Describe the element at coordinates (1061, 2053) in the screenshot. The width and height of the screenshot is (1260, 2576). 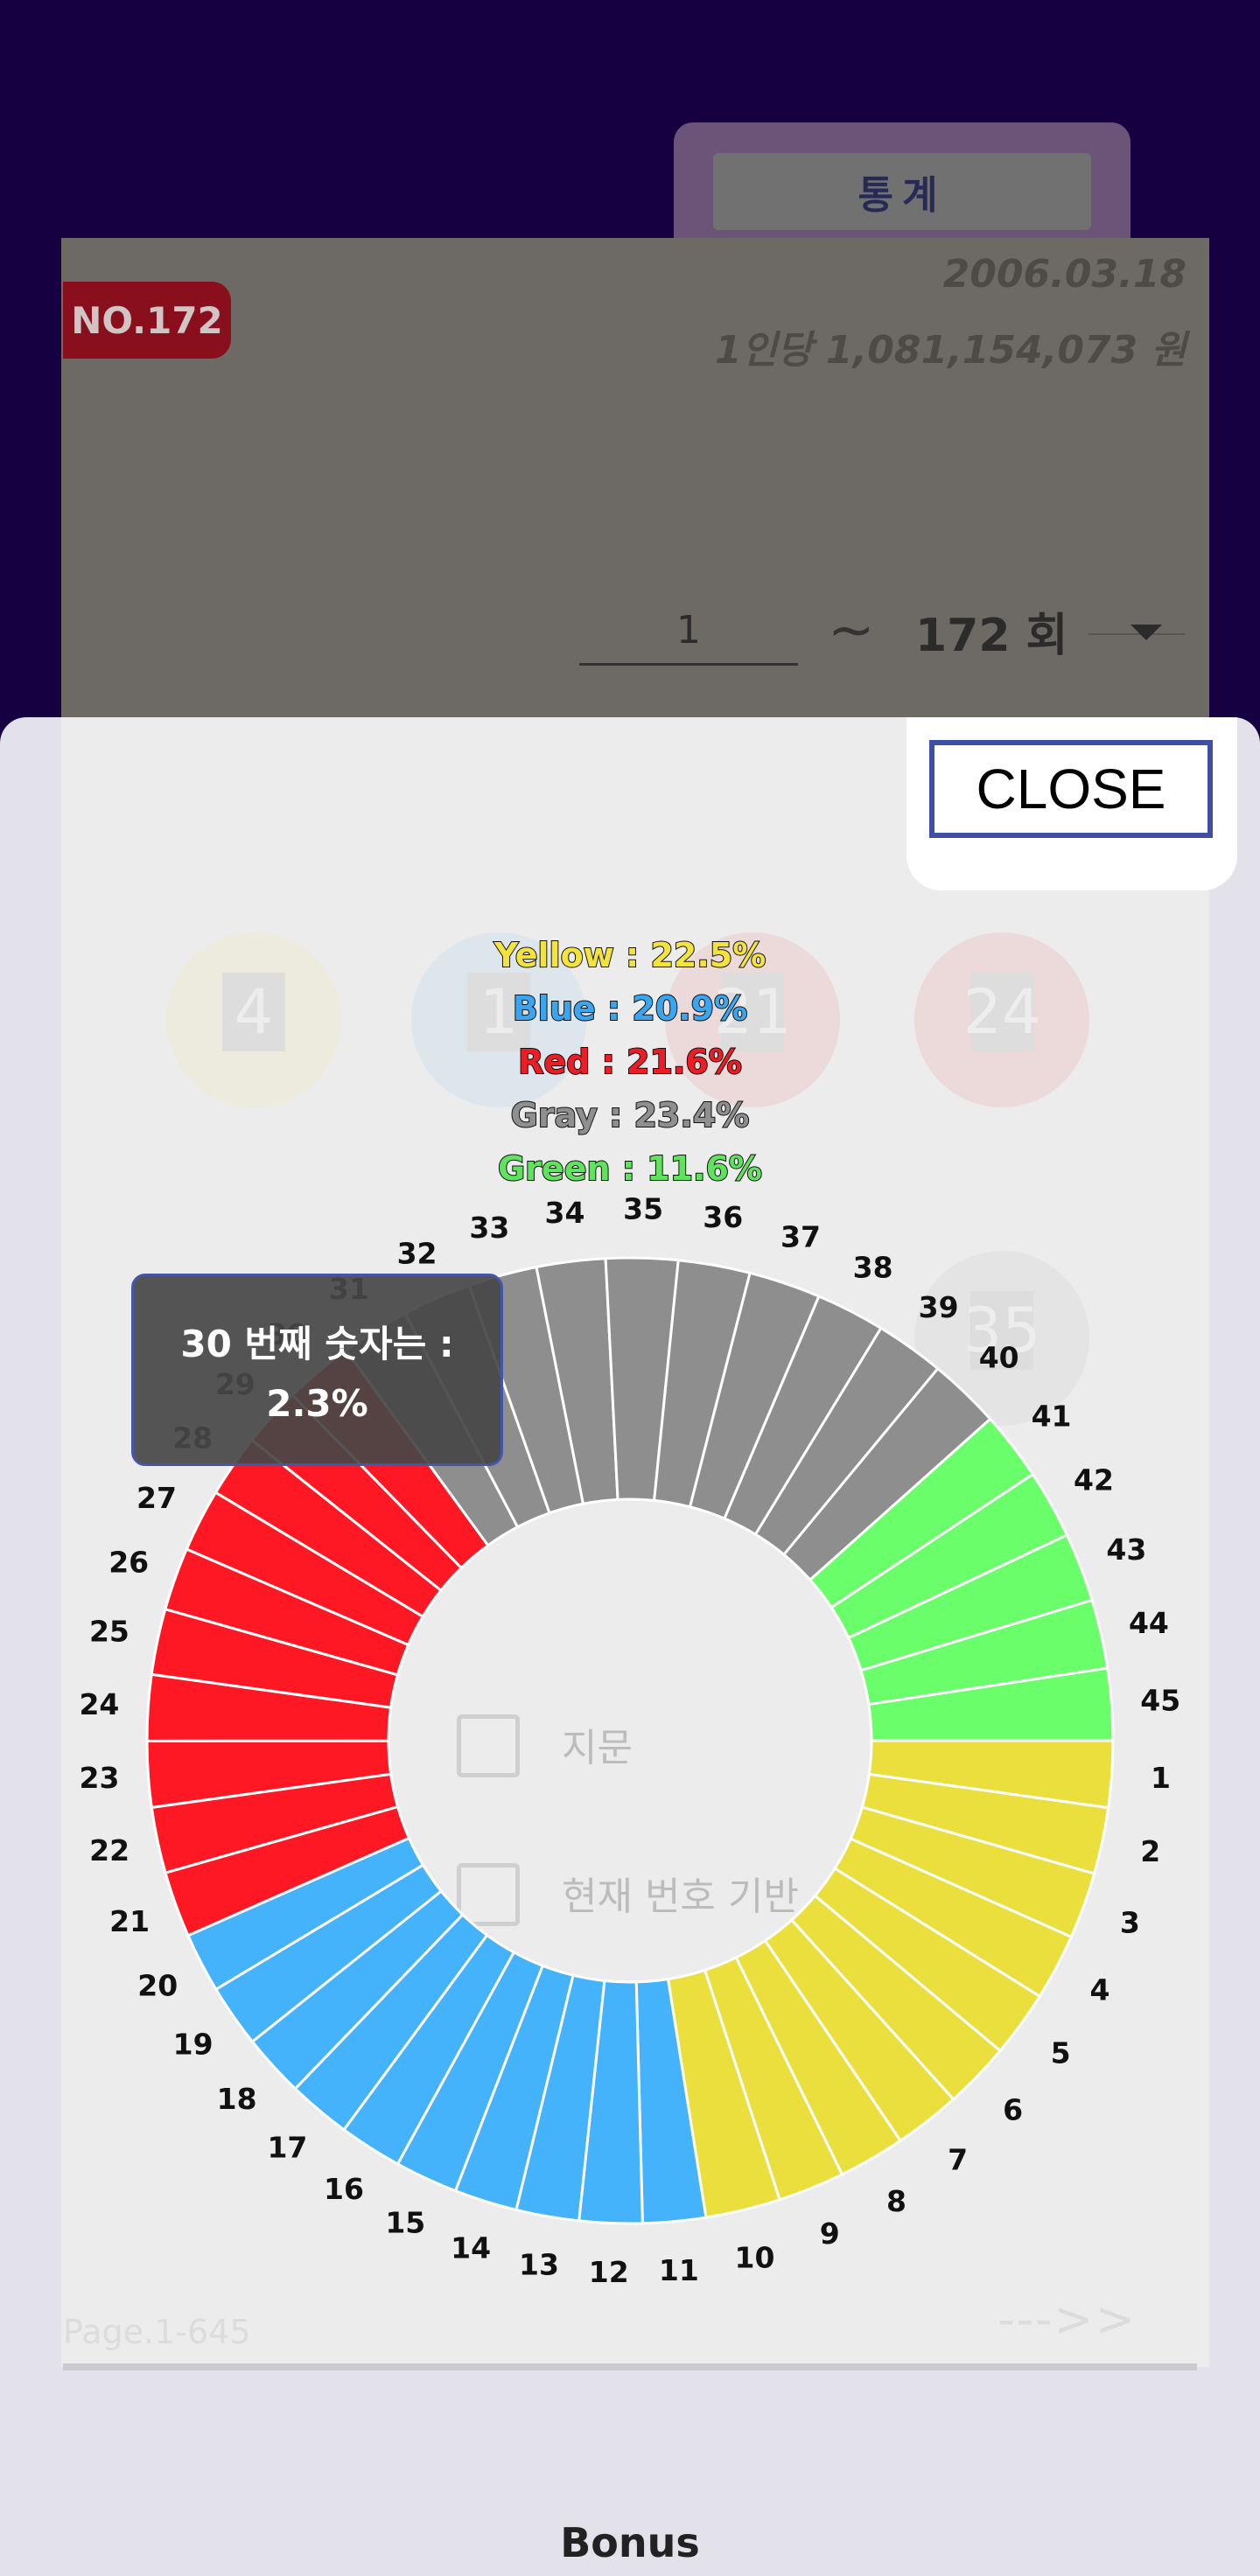
I see `segment-label-5: 5` at that location.